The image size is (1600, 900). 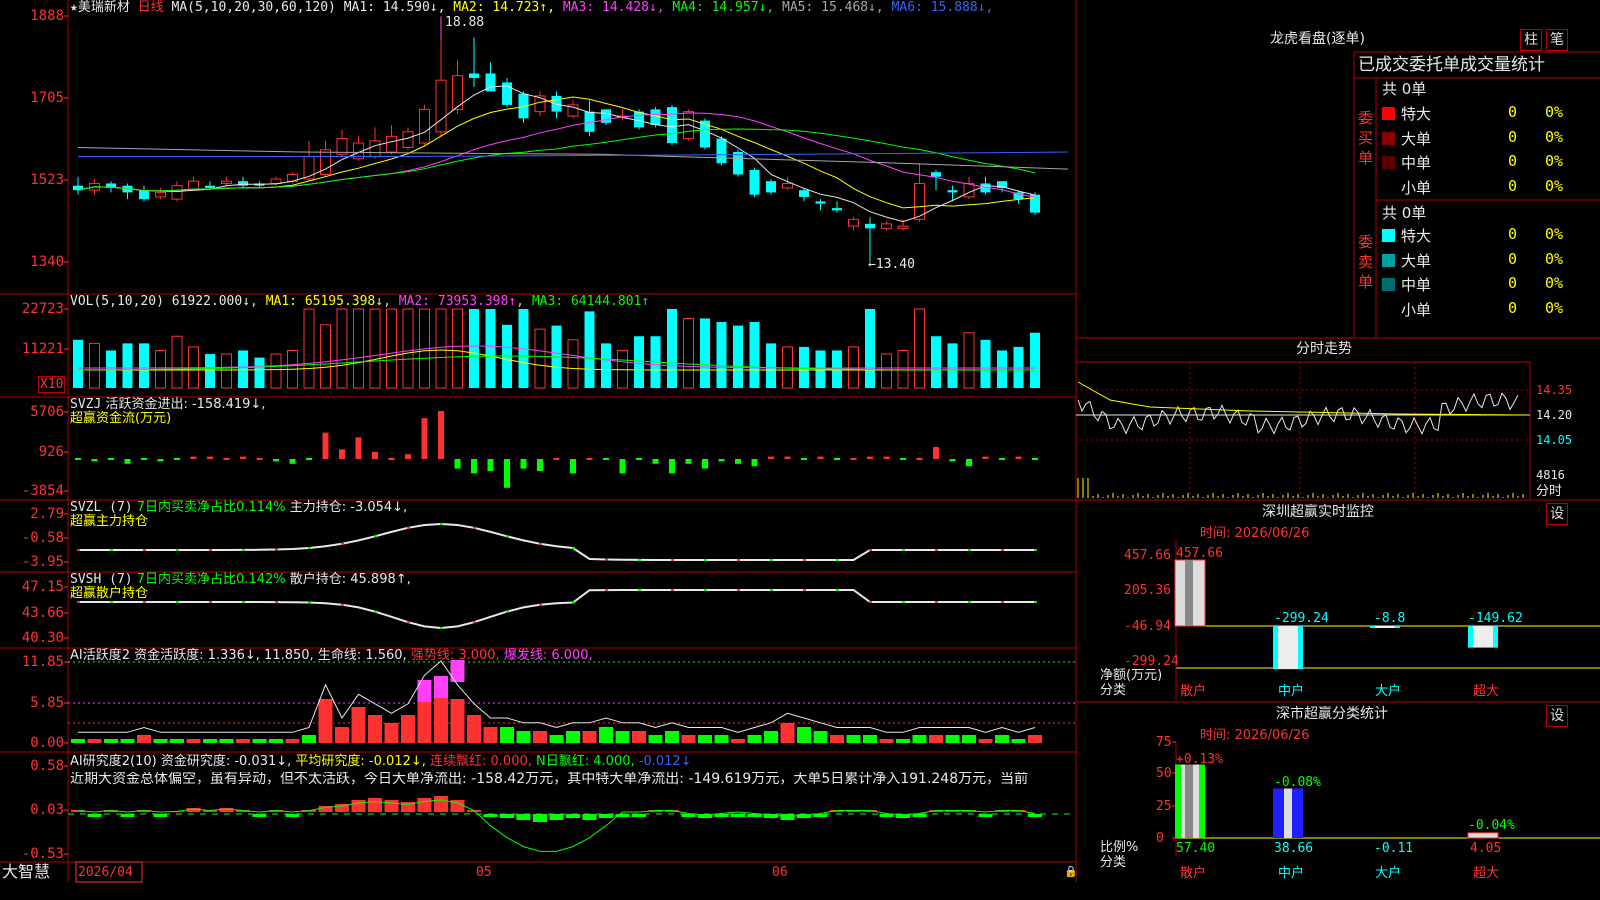 What do you see at coordinates (1491, 825) in the screenshot?
I see `classify-change-label: -0.04%` at bounding box center [1491, 825].